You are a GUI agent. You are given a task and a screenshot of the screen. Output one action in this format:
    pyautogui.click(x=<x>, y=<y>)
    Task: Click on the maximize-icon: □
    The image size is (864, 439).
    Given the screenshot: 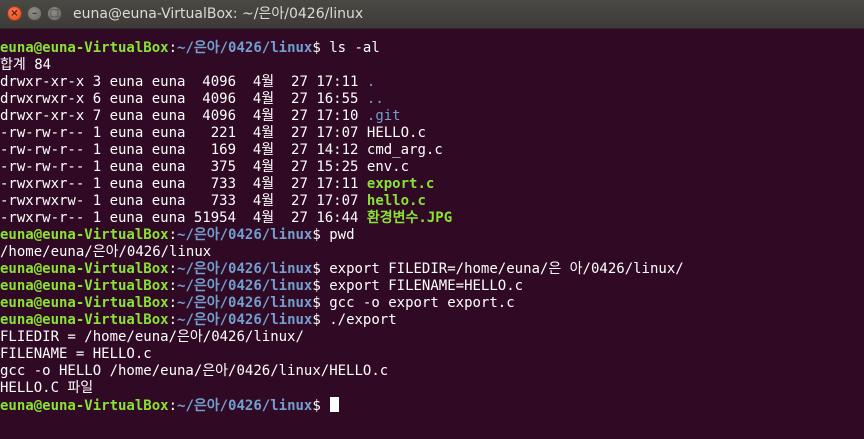 What is the action you would take?
    pyautogui.click(x=54, y=13)
    